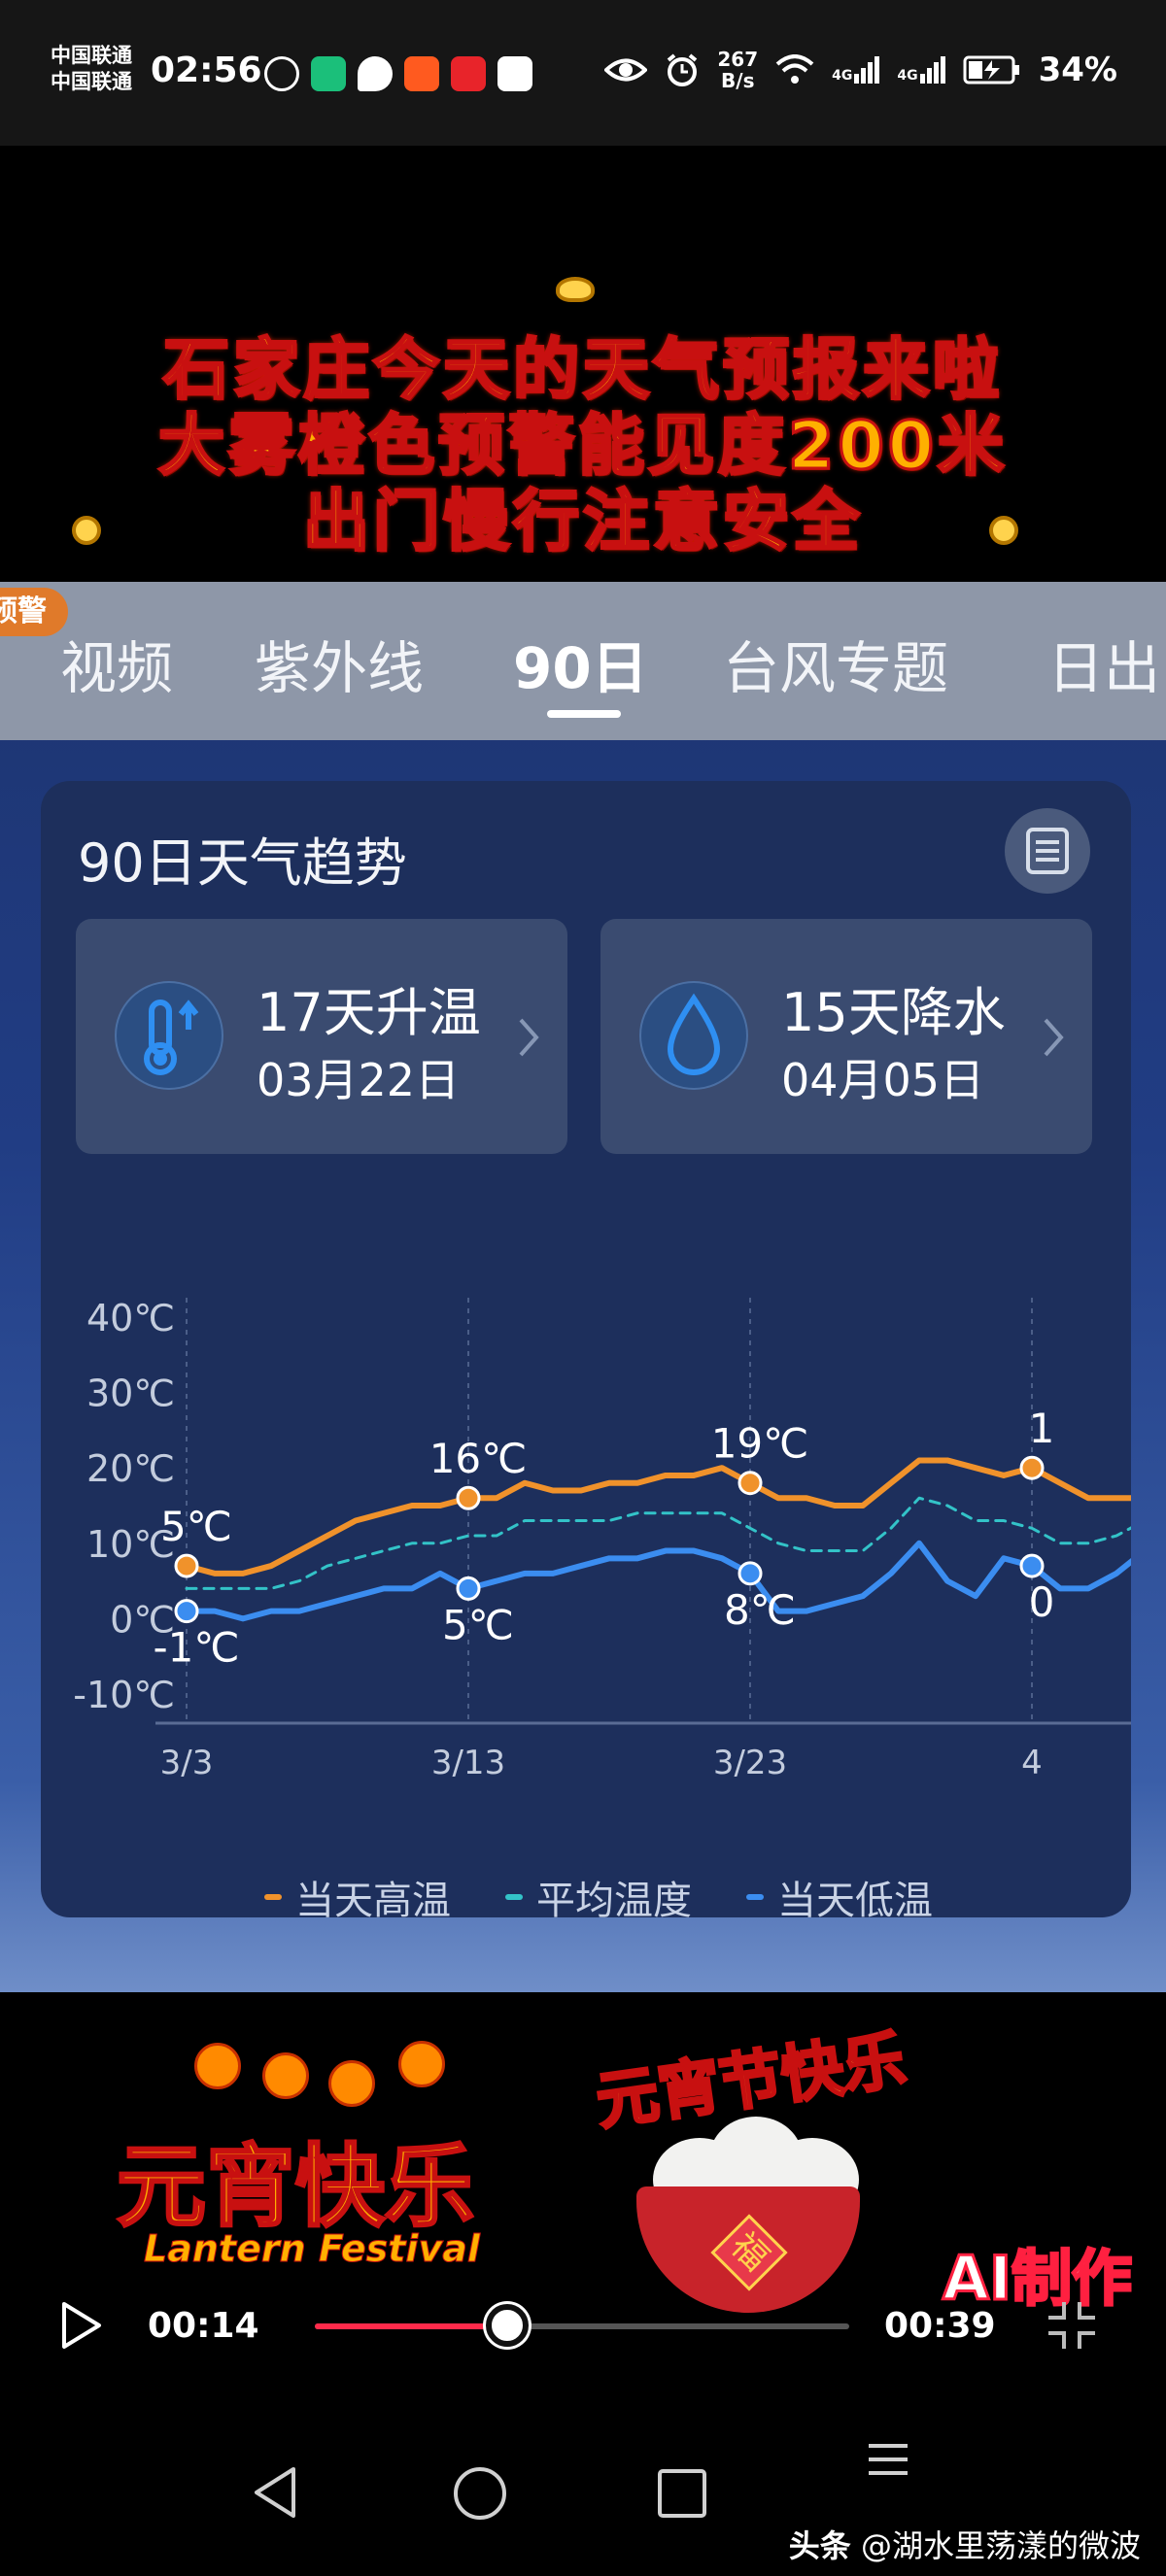 The image size is (1166, 2576). What do you see at coordinates (91, 81) in the screenshot?
I see `carrier-2: 中国联通` at bounding box center [91, 81].